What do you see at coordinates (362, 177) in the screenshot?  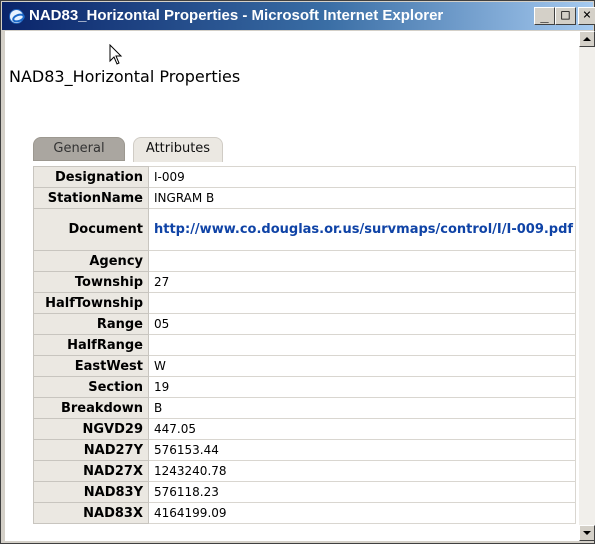 I see `attr-value: I-009` at bounding box center [362, 177].